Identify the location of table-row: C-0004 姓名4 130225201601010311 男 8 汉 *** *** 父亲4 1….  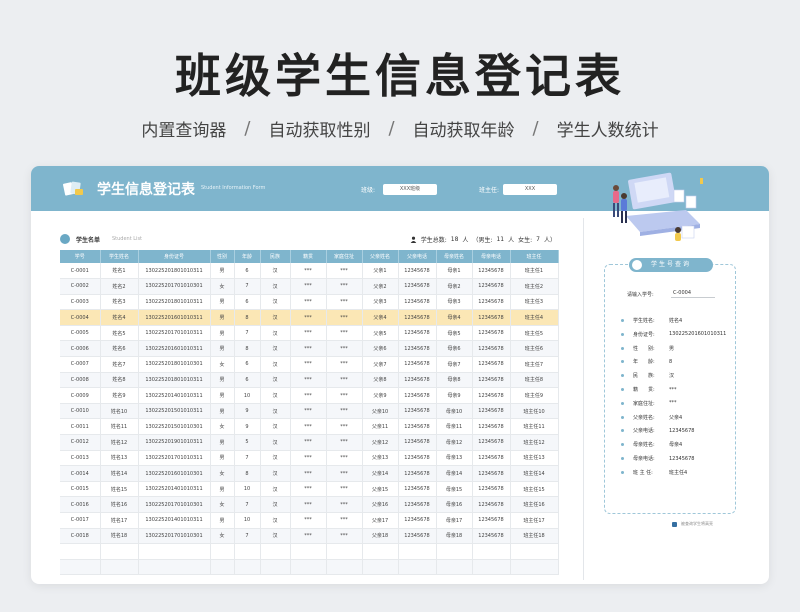
(309, 317).